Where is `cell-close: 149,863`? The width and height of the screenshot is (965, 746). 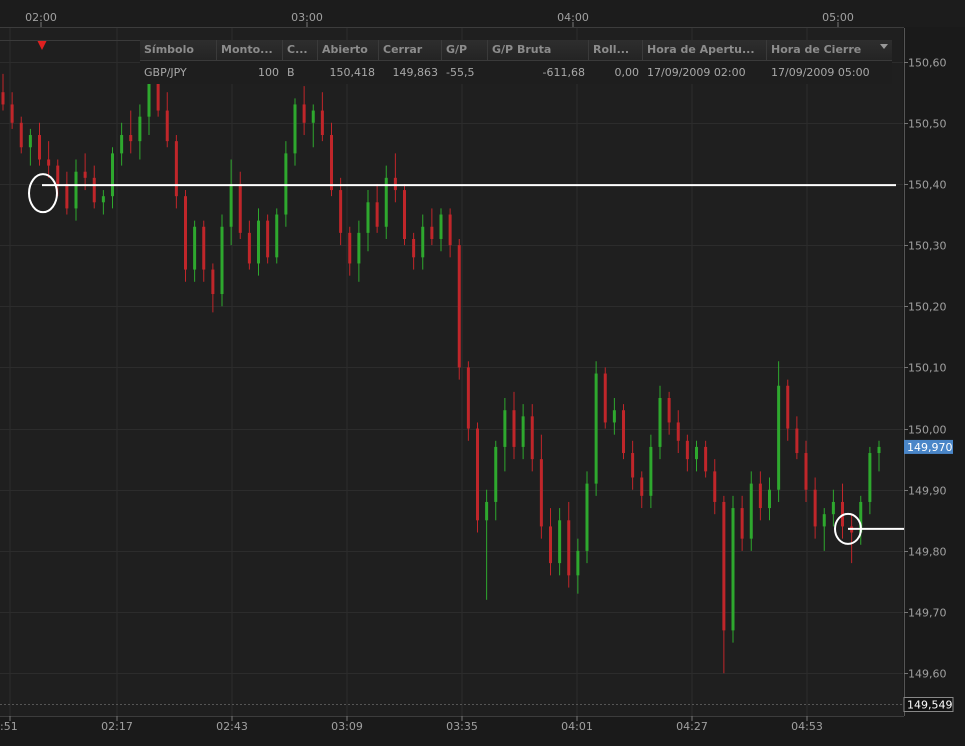
cell-close: 149,863 is located at coordinates (415, 72).